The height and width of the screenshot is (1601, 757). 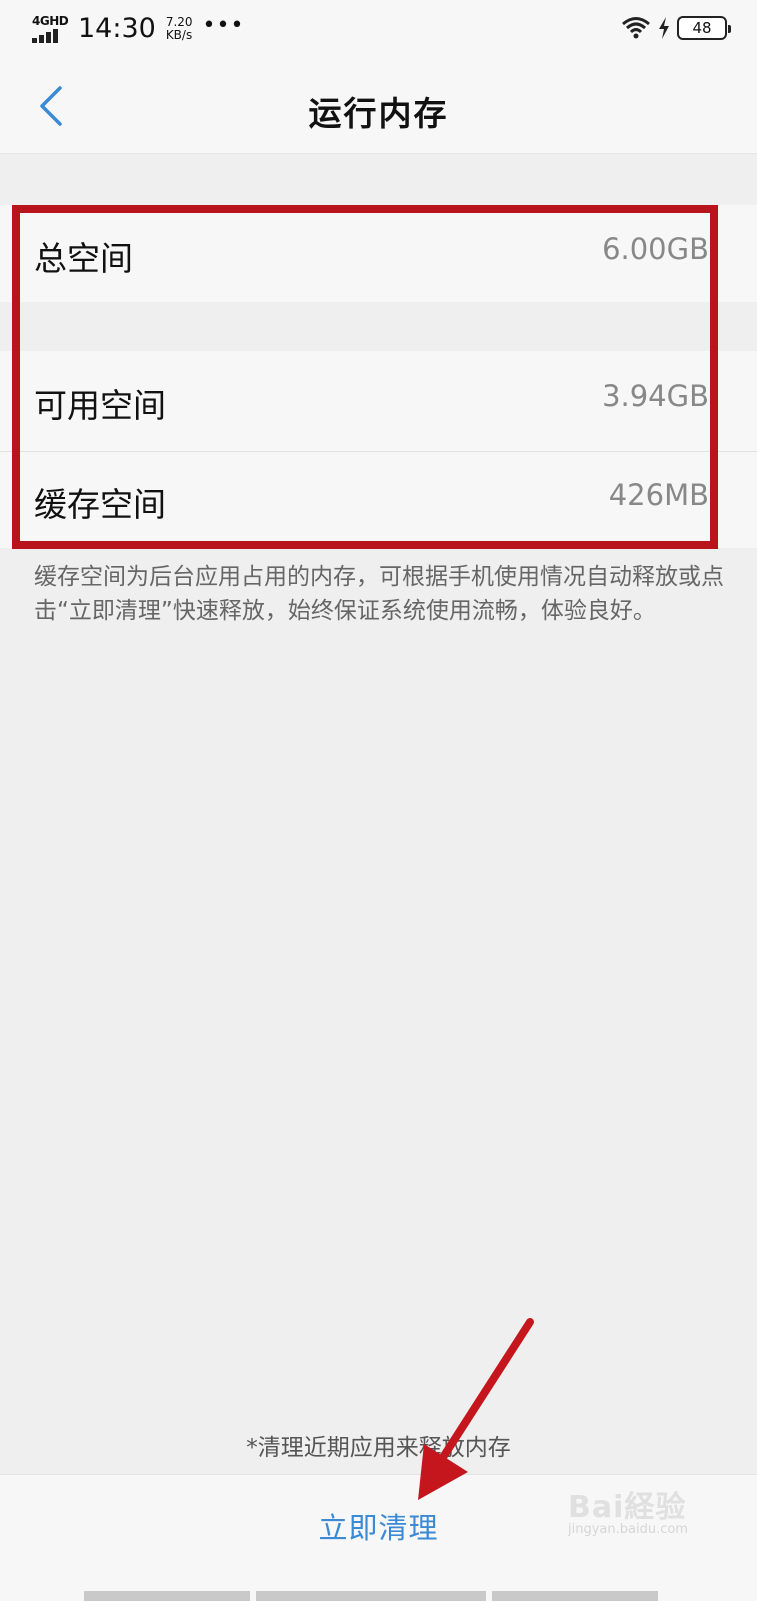 I want to click on baidu-watermark: Bai経验 jingyan.baidu.com, so click(x=658, y=1512).